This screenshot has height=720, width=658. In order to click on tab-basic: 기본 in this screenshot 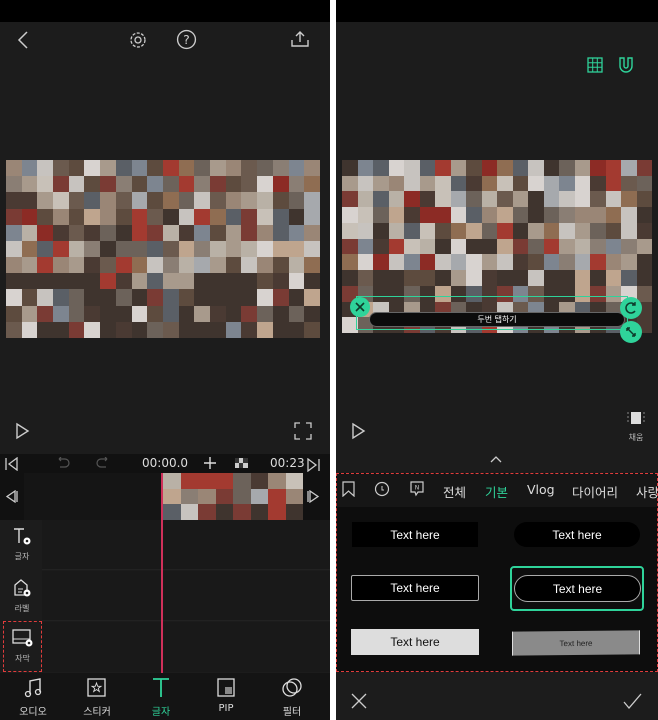, I will do `click(496, 491)`.